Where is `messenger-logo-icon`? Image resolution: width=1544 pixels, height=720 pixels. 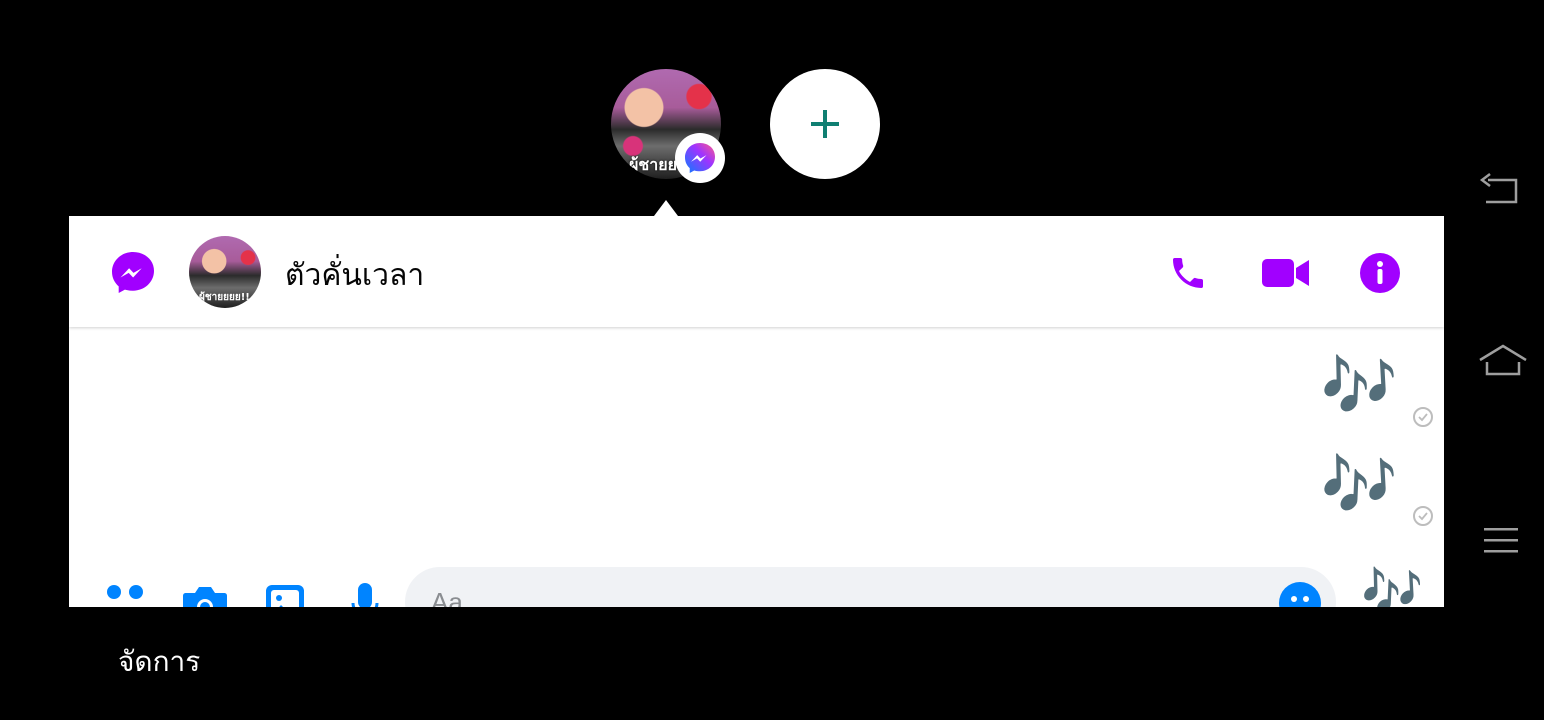 messenger-logo-icon is located at coordinates (133, 273).